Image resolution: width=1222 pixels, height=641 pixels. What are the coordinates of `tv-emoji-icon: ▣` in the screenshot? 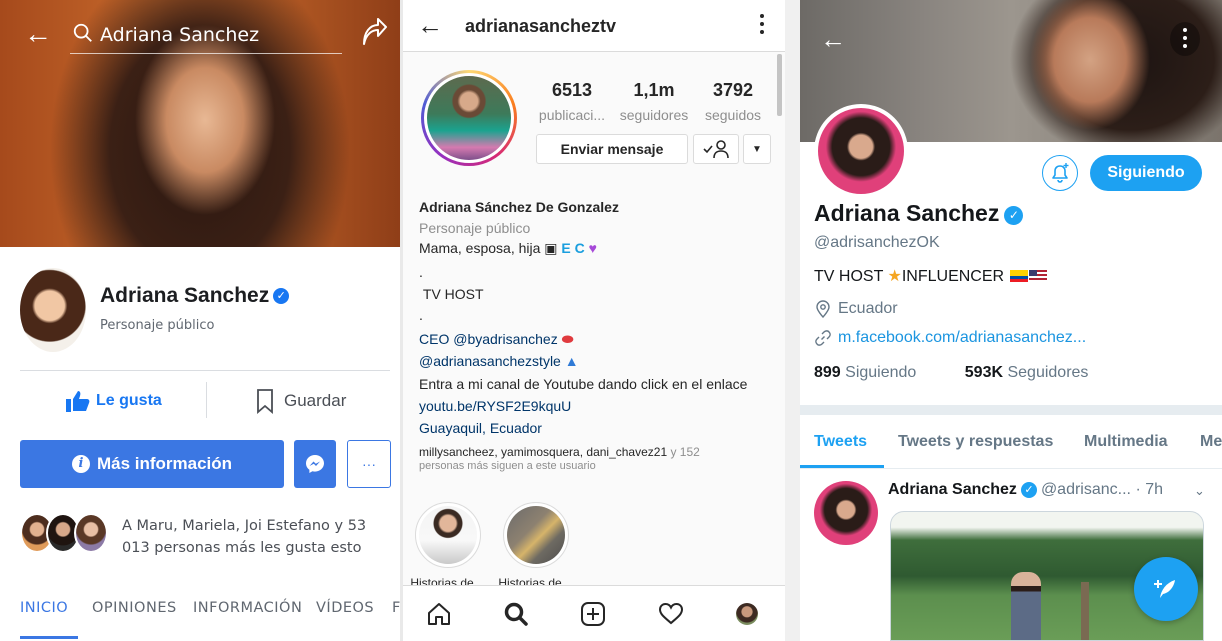 It's located at (551, 248).